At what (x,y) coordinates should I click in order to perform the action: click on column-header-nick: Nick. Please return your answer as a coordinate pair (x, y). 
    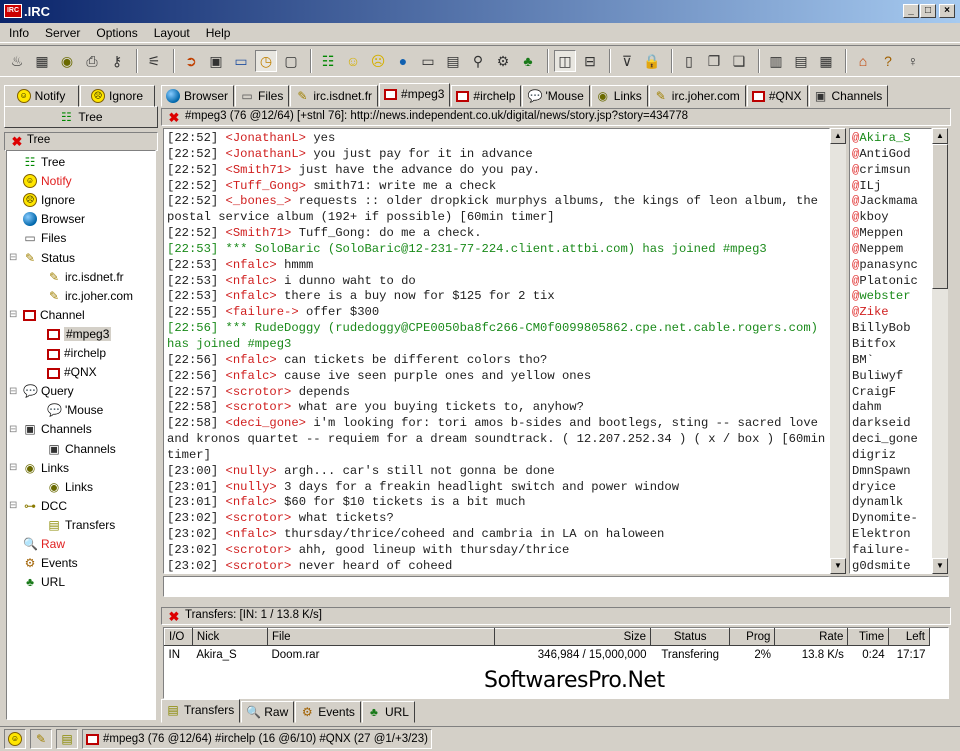
    Looking at the image, I should click on (229, 637).